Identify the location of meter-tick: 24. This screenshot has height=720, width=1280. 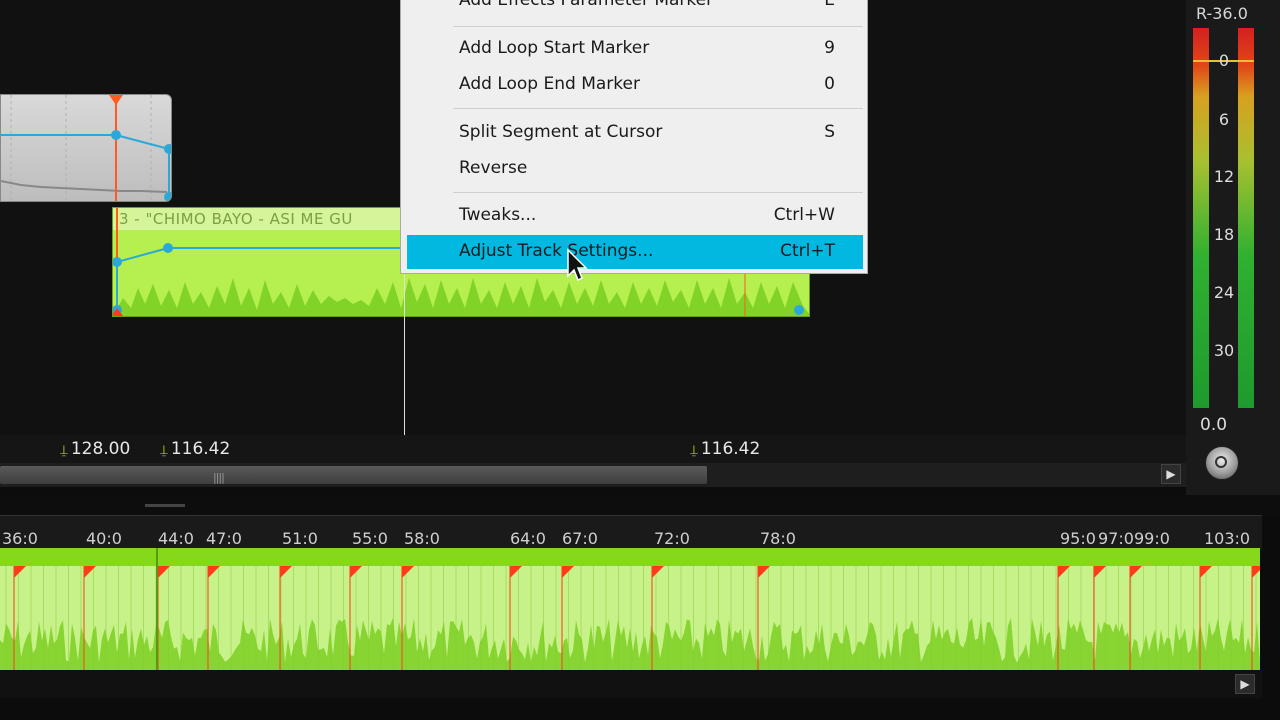
(1224, 292).